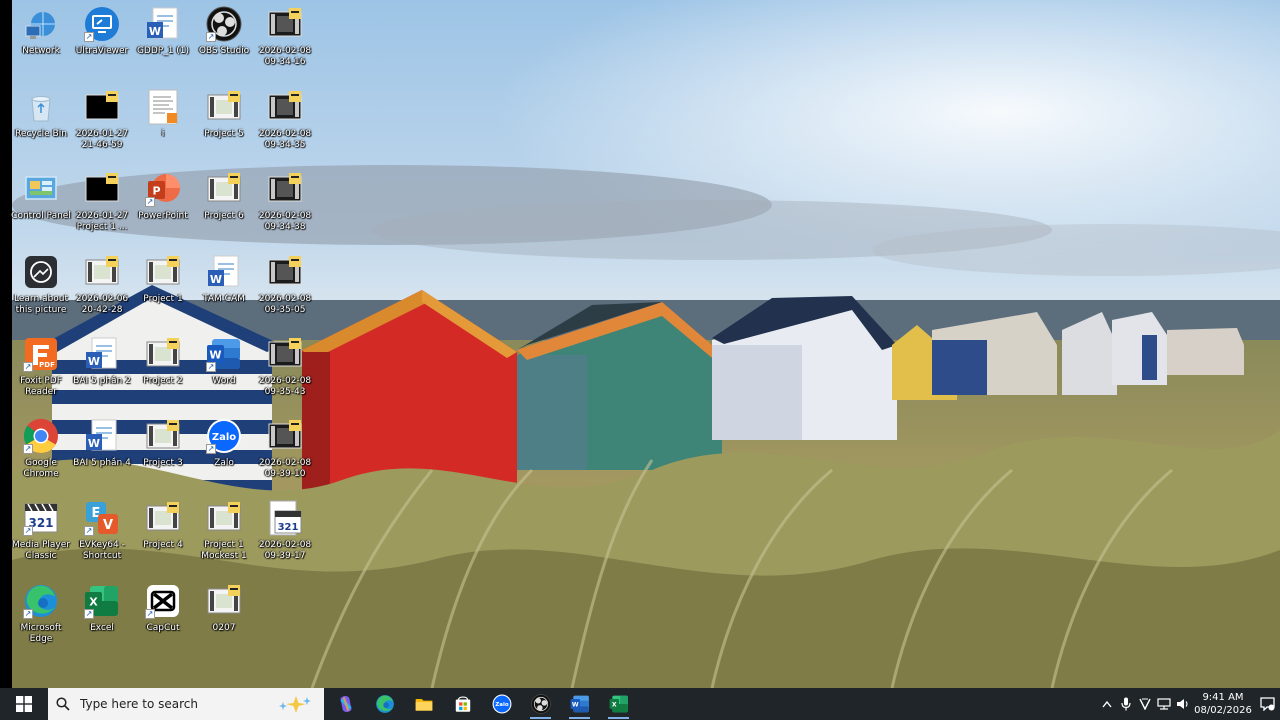 This screenshot has width=1280, height=720. I want to click on desktop-icon-media-player-classic: 321 ↗ Media Player Classic, so click(41, 531).